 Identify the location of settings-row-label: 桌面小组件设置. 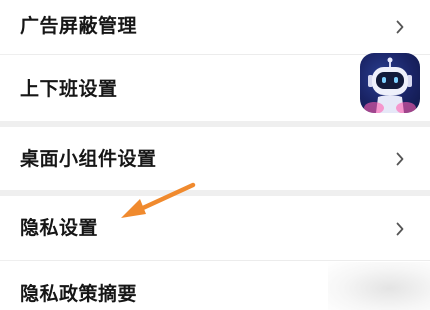
(88, 159).